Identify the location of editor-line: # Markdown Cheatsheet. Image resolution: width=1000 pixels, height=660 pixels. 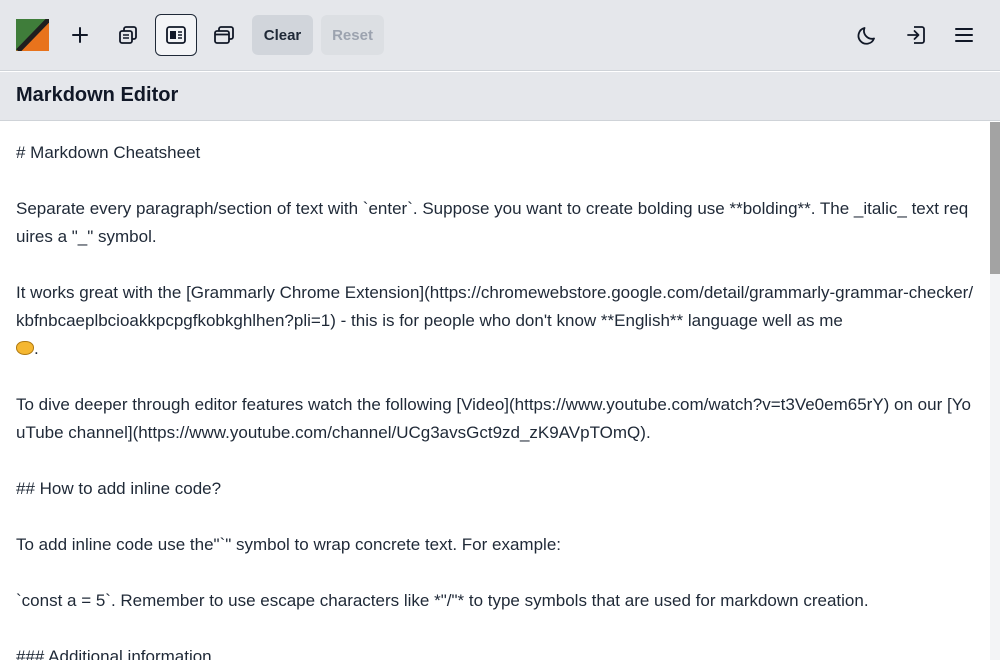
(108, 152).